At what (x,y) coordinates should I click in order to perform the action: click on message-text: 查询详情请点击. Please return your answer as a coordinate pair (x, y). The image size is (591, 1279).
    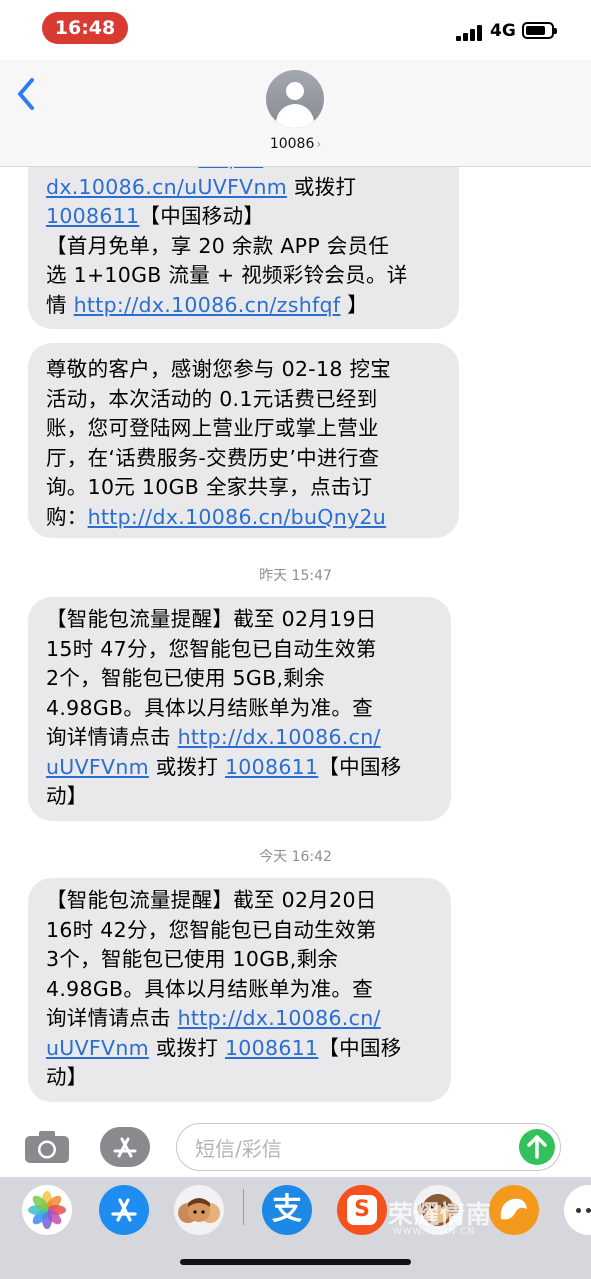
    Looking at the image, I should click on (122, 168).